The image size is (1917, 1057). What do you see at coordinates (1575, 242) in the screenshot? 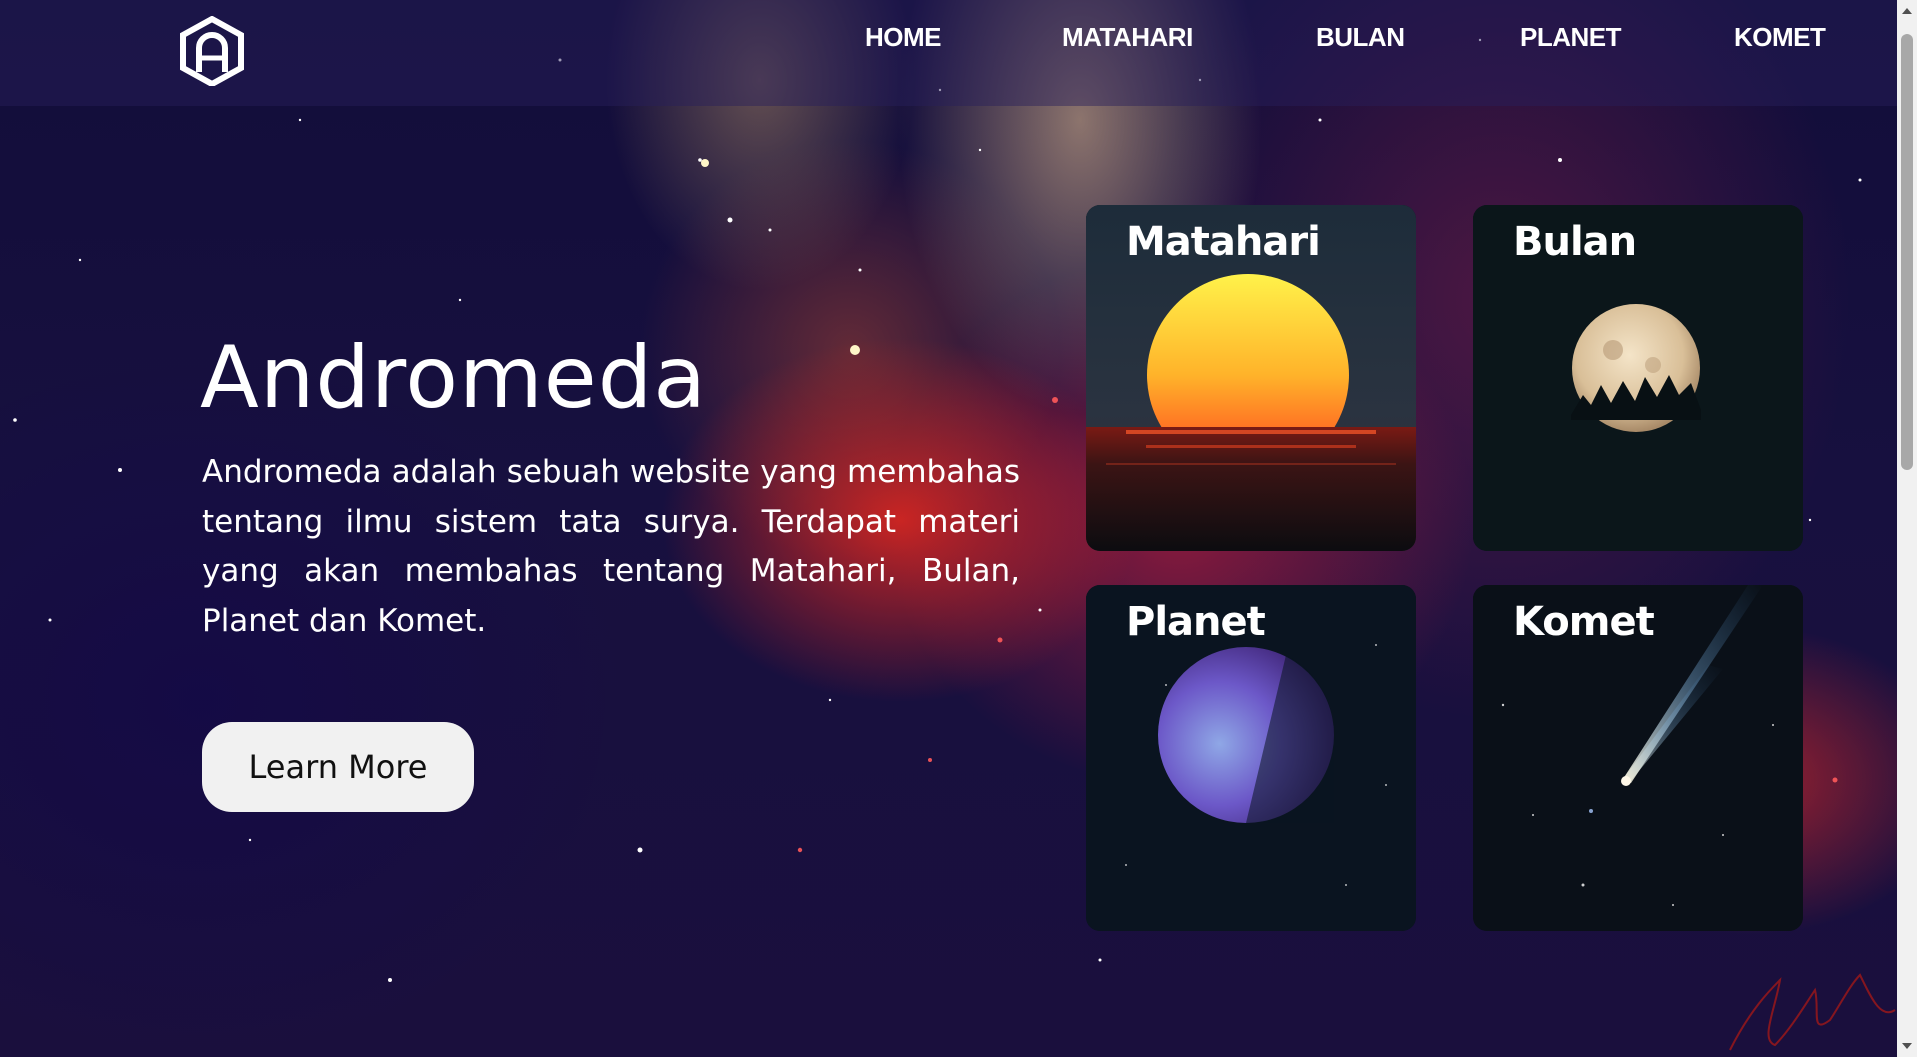
I see `card-title-bulan: Bulan` at bounding box center [1575, 242].